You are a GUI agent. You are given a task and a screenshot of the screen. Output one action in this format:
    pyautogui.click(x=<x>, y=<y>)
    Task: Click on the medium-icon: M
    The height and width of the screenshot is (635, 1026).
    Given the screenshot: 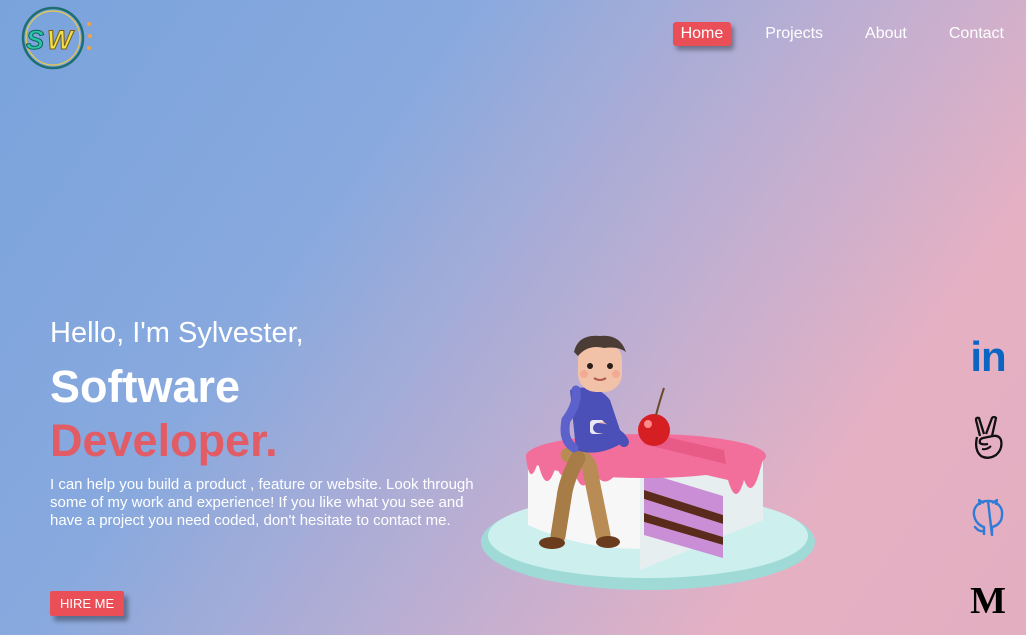 What is the action you would take?
    pyautogui.click(x=988, y=601)
    